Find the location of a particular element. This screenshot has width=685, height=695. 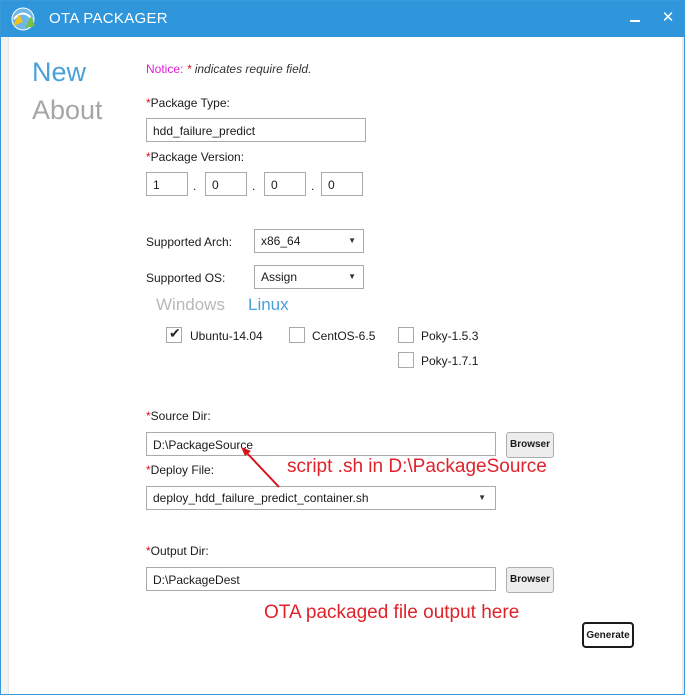

right-border is located at coordinates (683, 365).